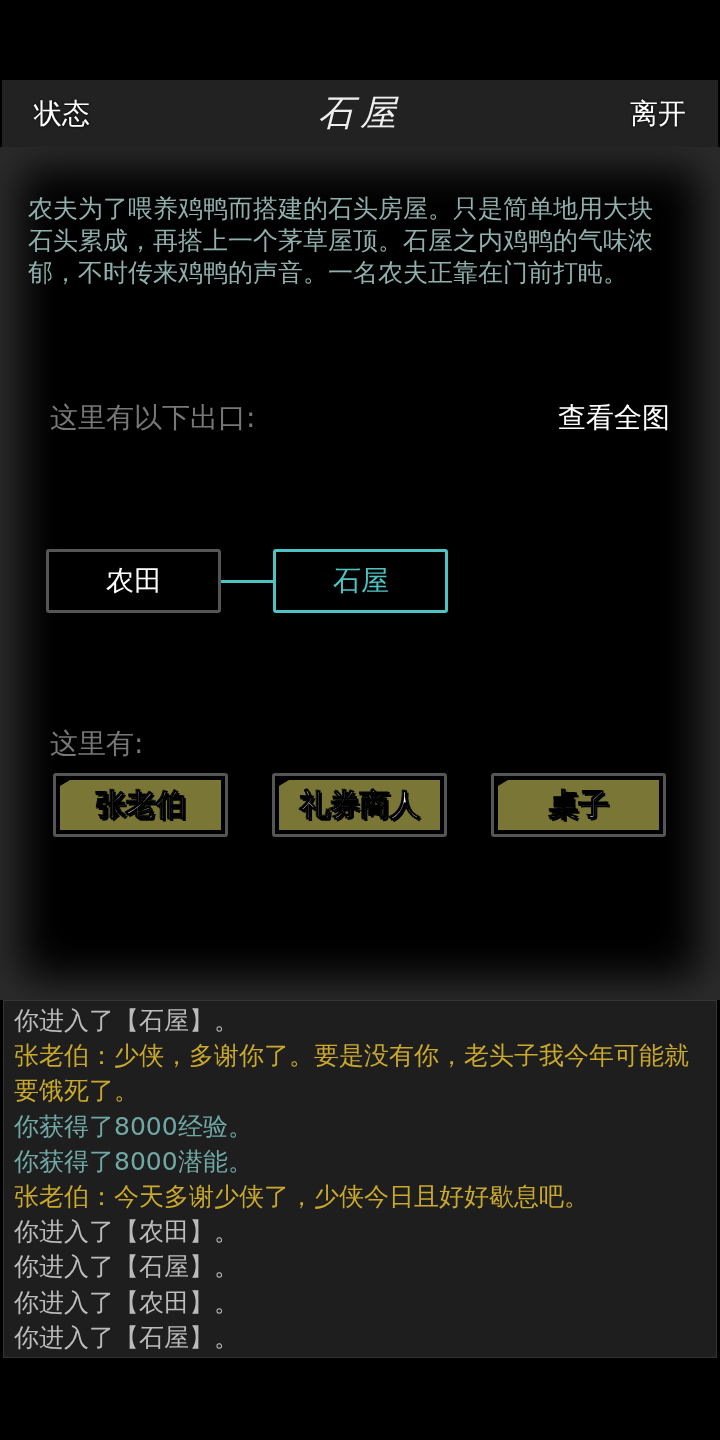 Image resolution: width=720 pixels, height=1440 pixels. What do you see at coordinates (360, 581) in the screenshot?
I see `room-node: 石屋` at bounding box center [360, 581].